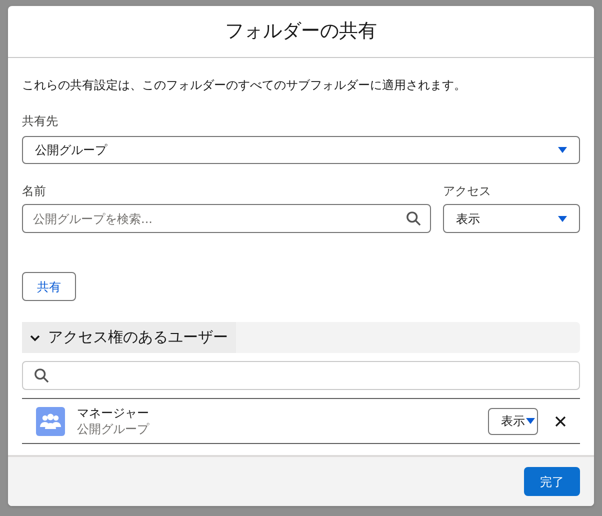  I want to click on user-search-field, so click(301, 375).